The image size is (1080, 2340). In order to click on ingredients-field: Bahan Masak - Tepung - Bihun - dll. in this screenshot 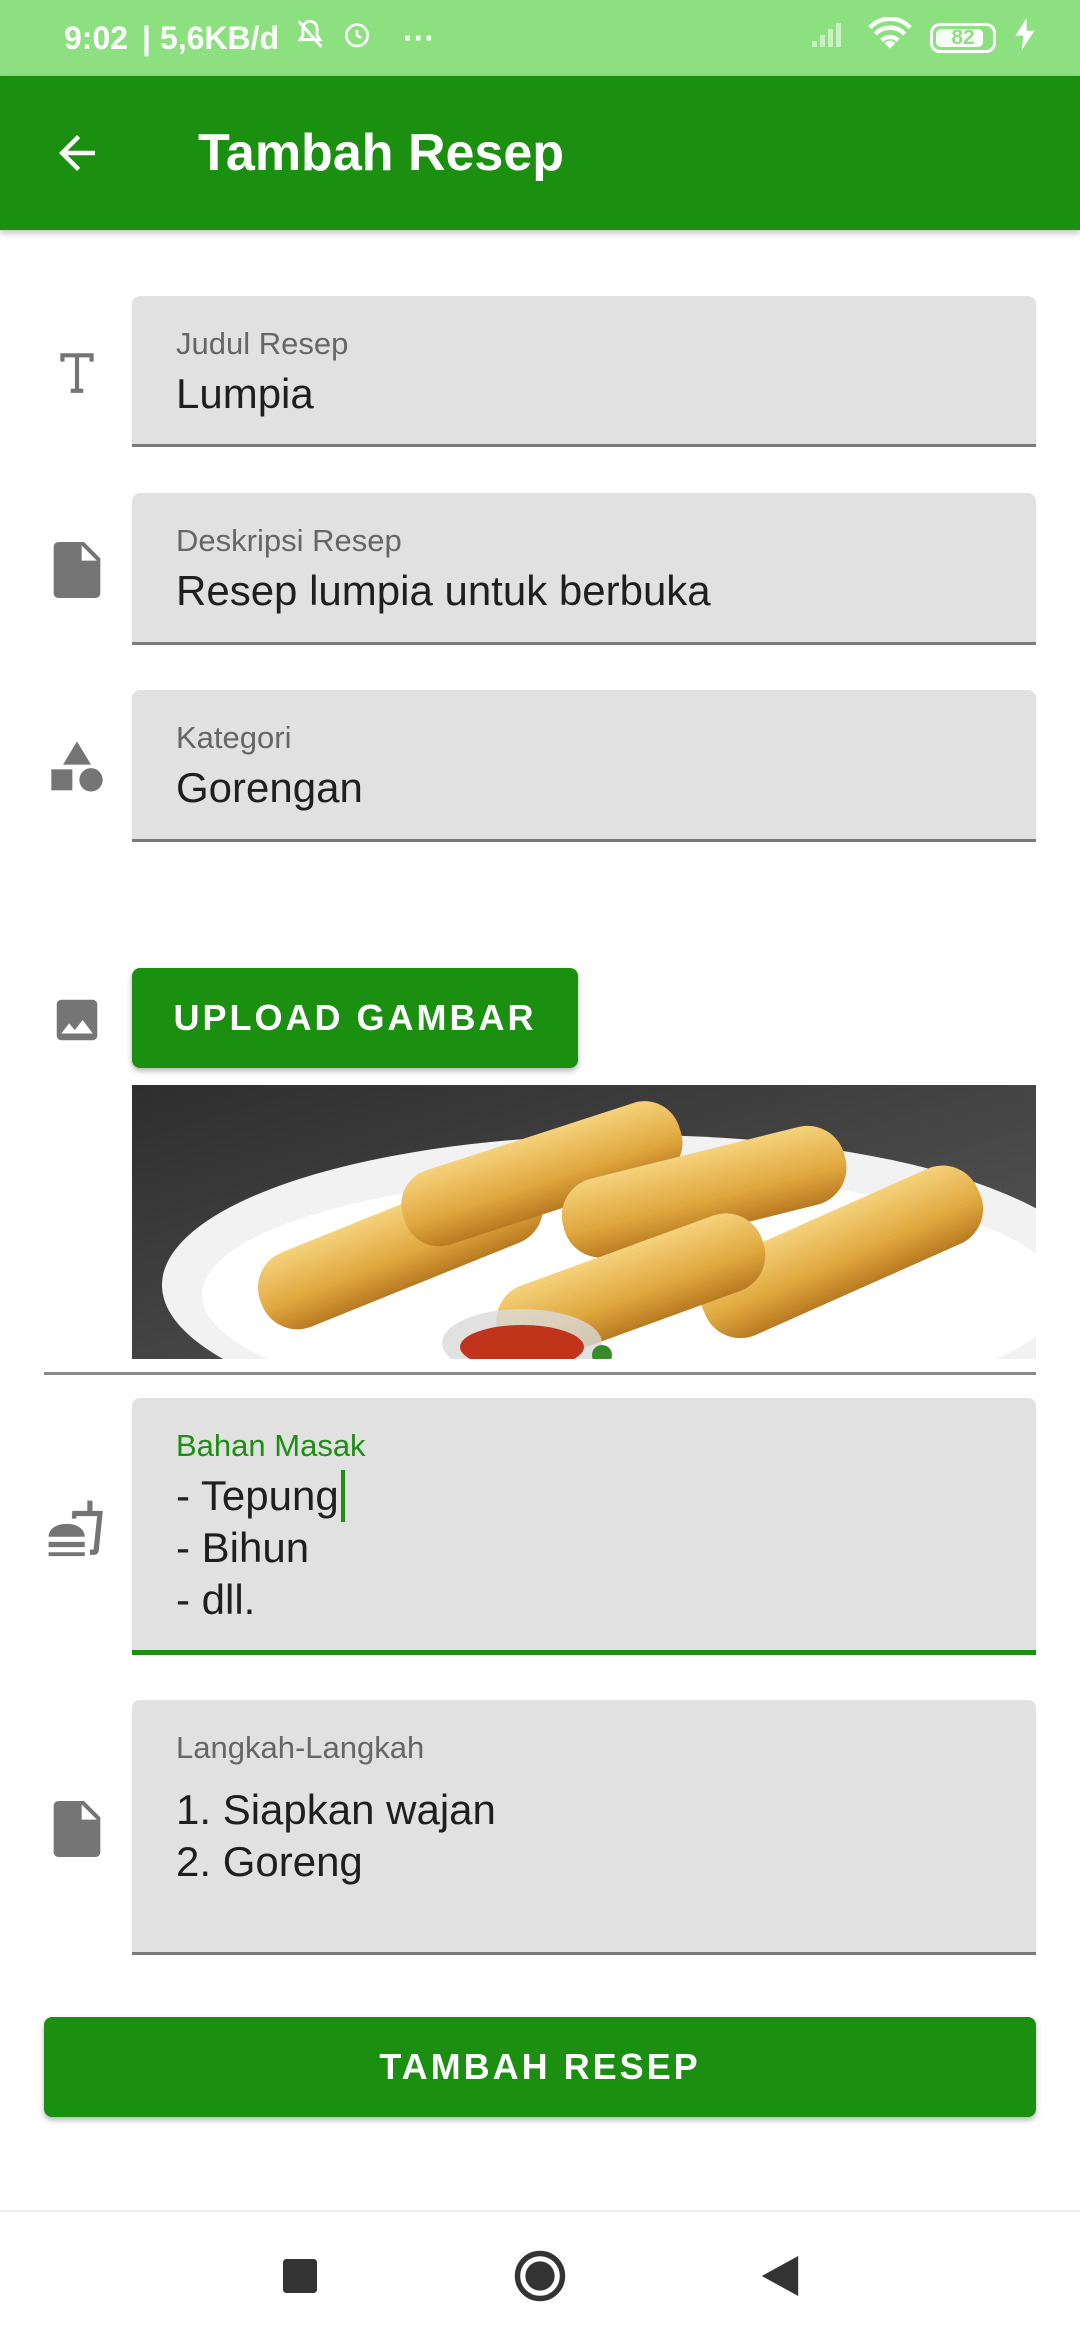, I will do `click(584, 1526)`.